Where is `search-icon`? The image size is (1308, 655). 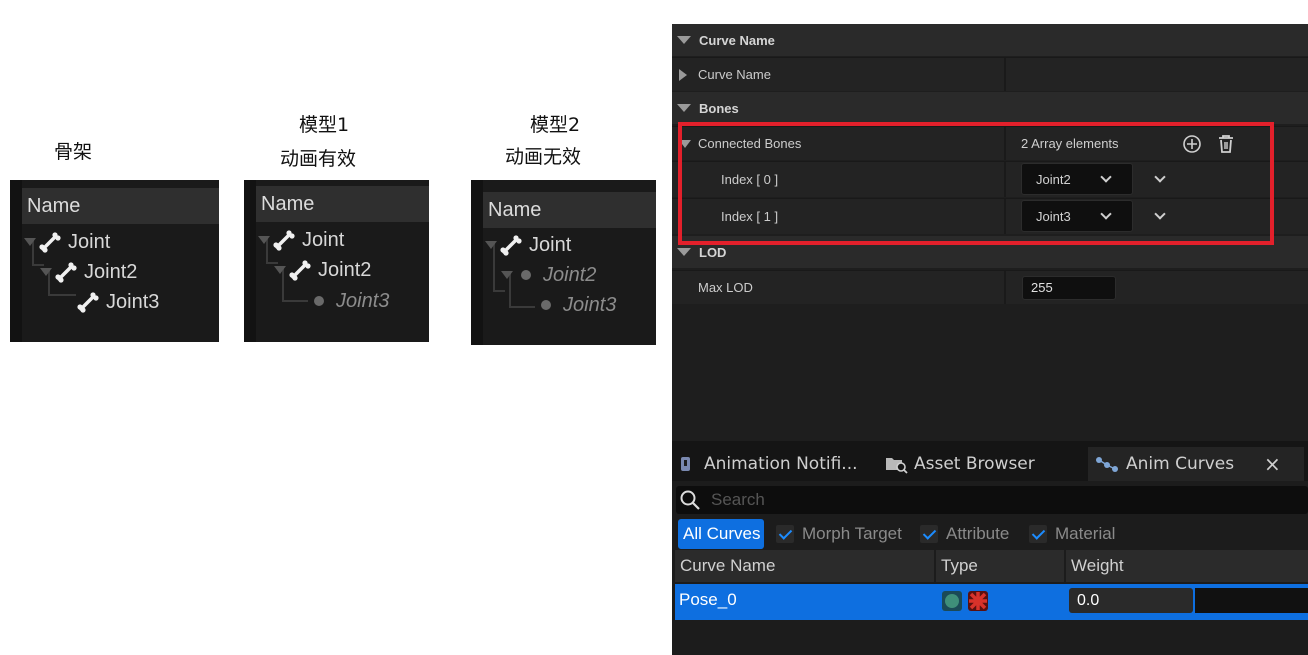 search-icon is located at coordinates (690, 500).